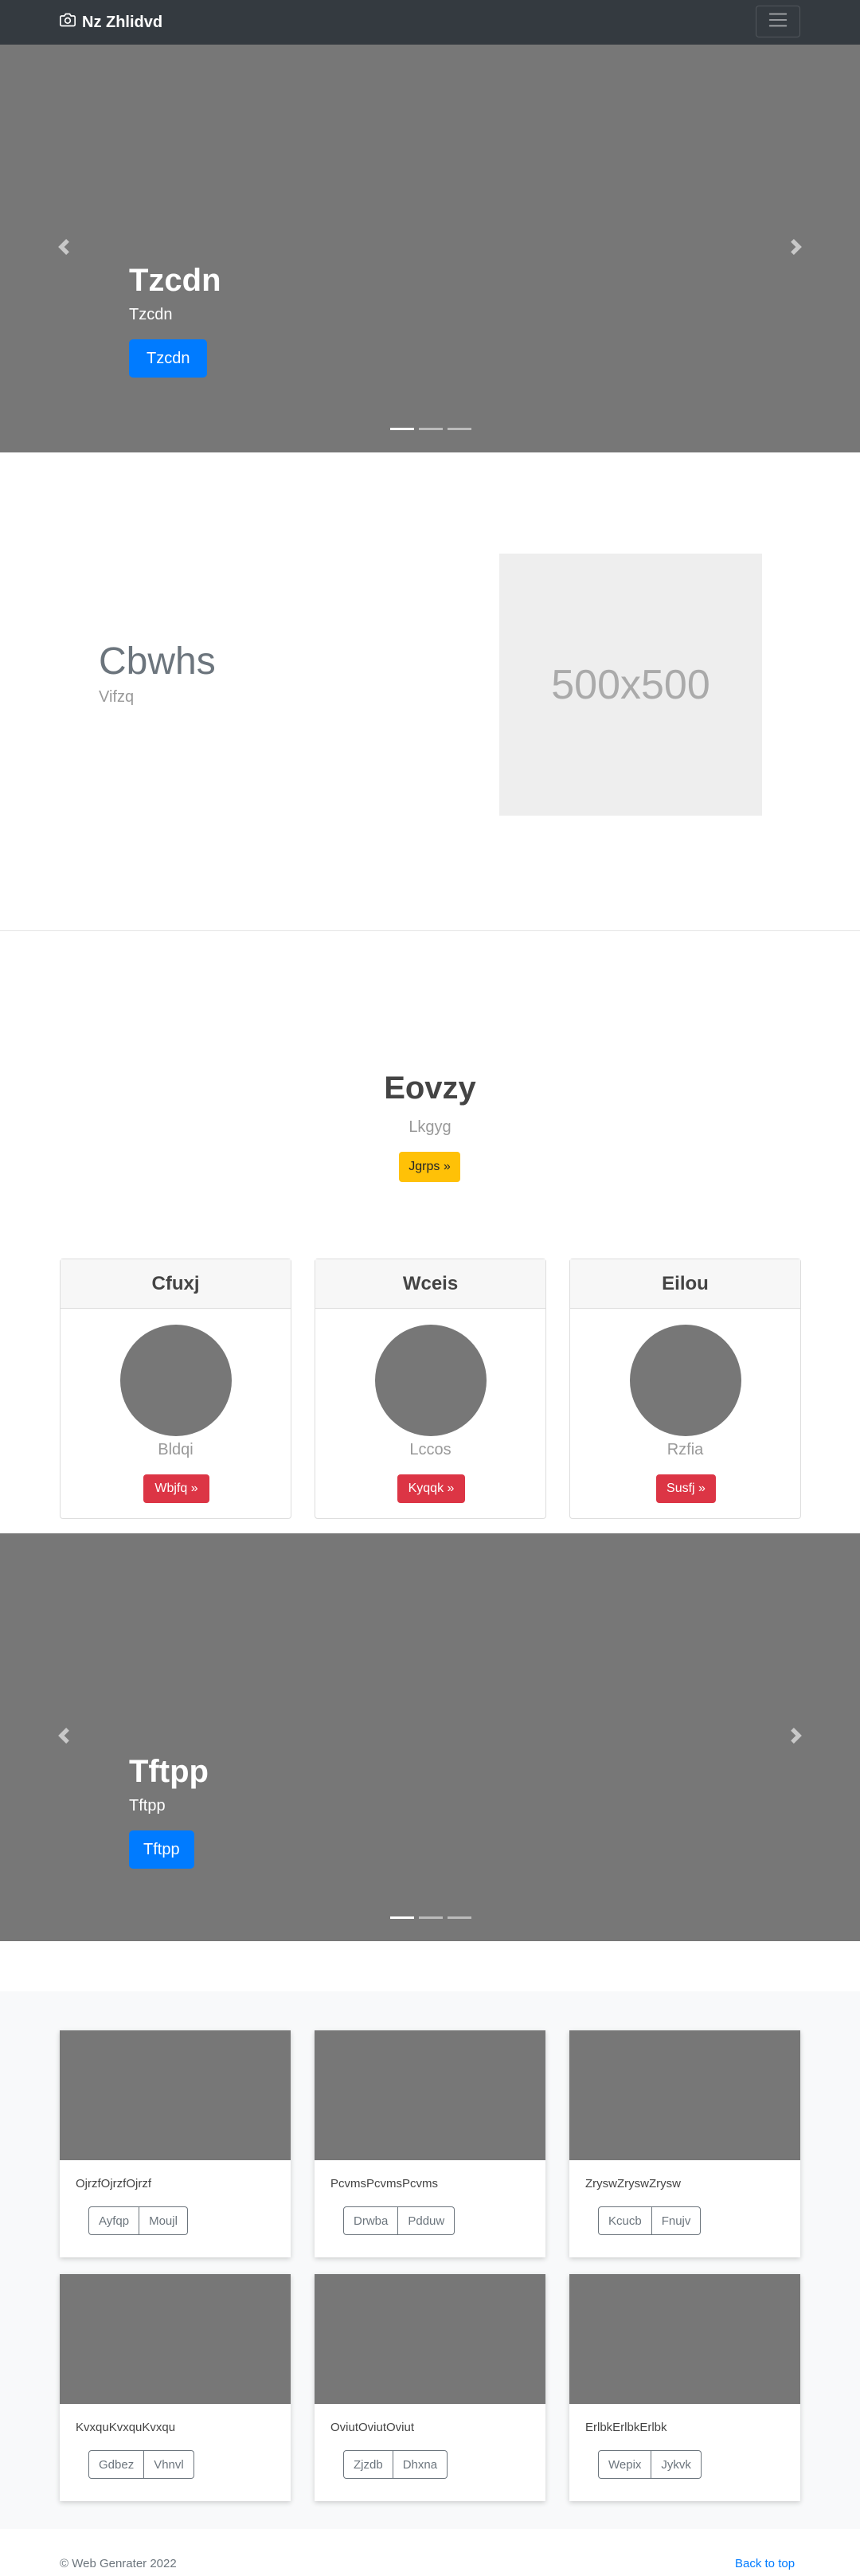  What do you see at coordinates (122, 22) in the screenshot?
I see `brand-label: Nz Zhlidvd` at bounding box center [122, 22].